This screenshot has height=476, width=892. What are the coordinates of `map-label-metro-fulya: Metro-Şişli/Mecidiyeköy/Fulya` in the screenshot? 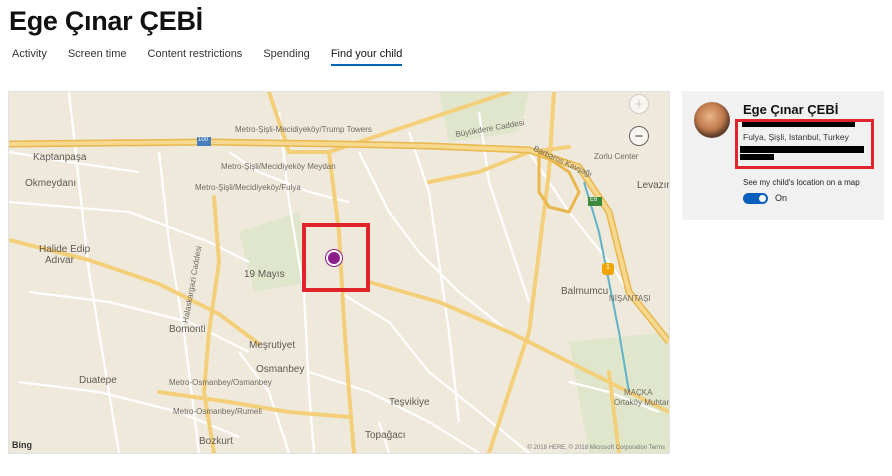 It's located at (248, 187).